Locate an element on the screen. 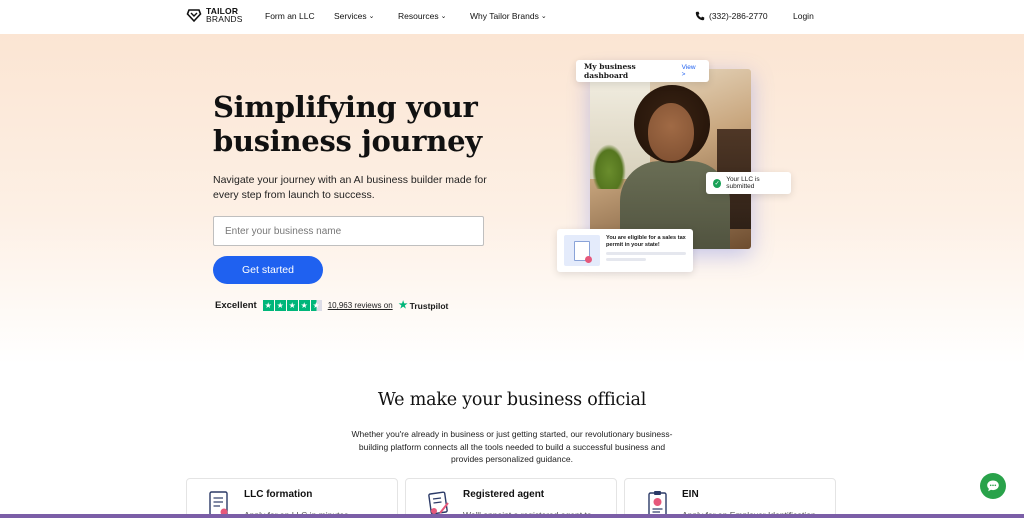 Image resolution: width=1024 pixels, height=518 pixels. login-link: Login is located at coordinates (803, 16).